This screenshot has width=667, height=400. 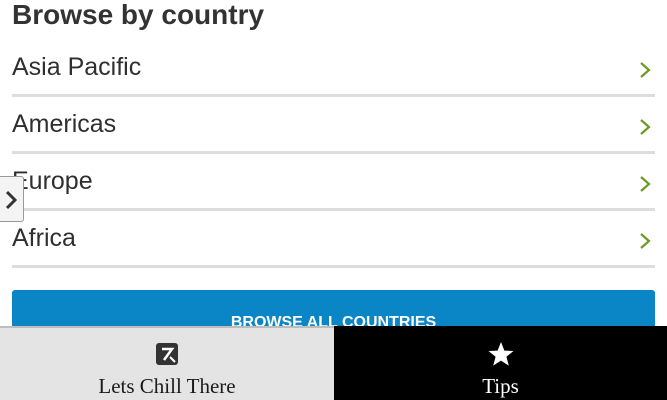 I want to click on tab-tips: Tips, so click(x=500, y=363).